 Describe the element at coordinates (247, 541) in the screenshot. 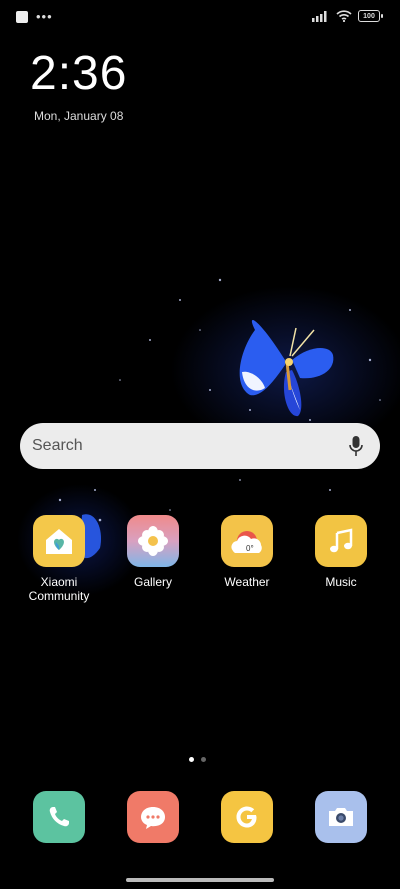

I see `weather-icon: 0°` at that location.